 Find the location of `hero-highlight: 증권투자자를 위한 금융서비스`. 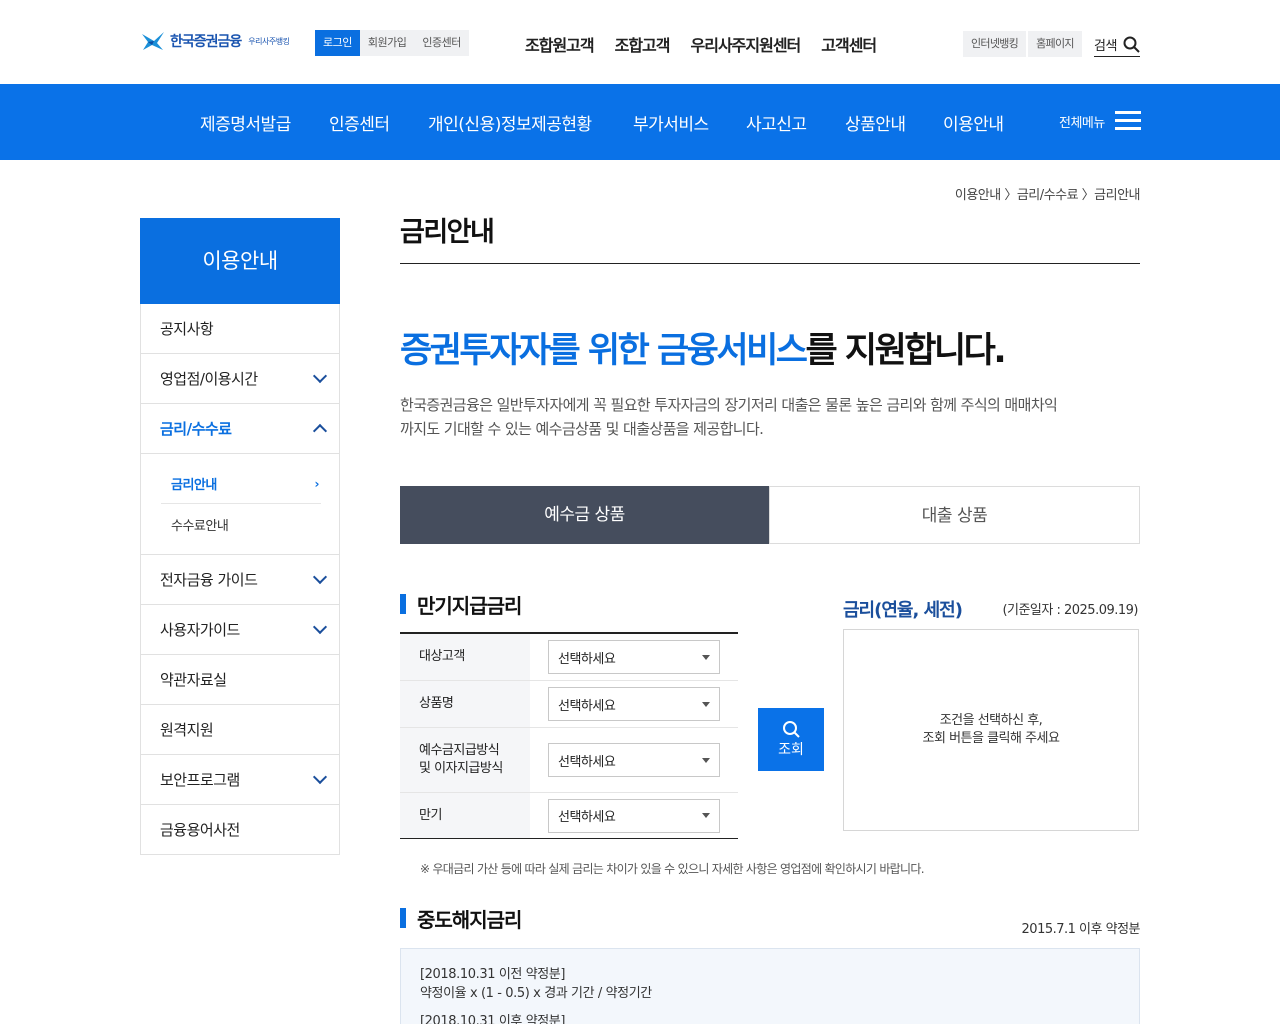

hero-highlight: 증권투자자를 위한 금융서비스 is located at coordinates (604, 351).